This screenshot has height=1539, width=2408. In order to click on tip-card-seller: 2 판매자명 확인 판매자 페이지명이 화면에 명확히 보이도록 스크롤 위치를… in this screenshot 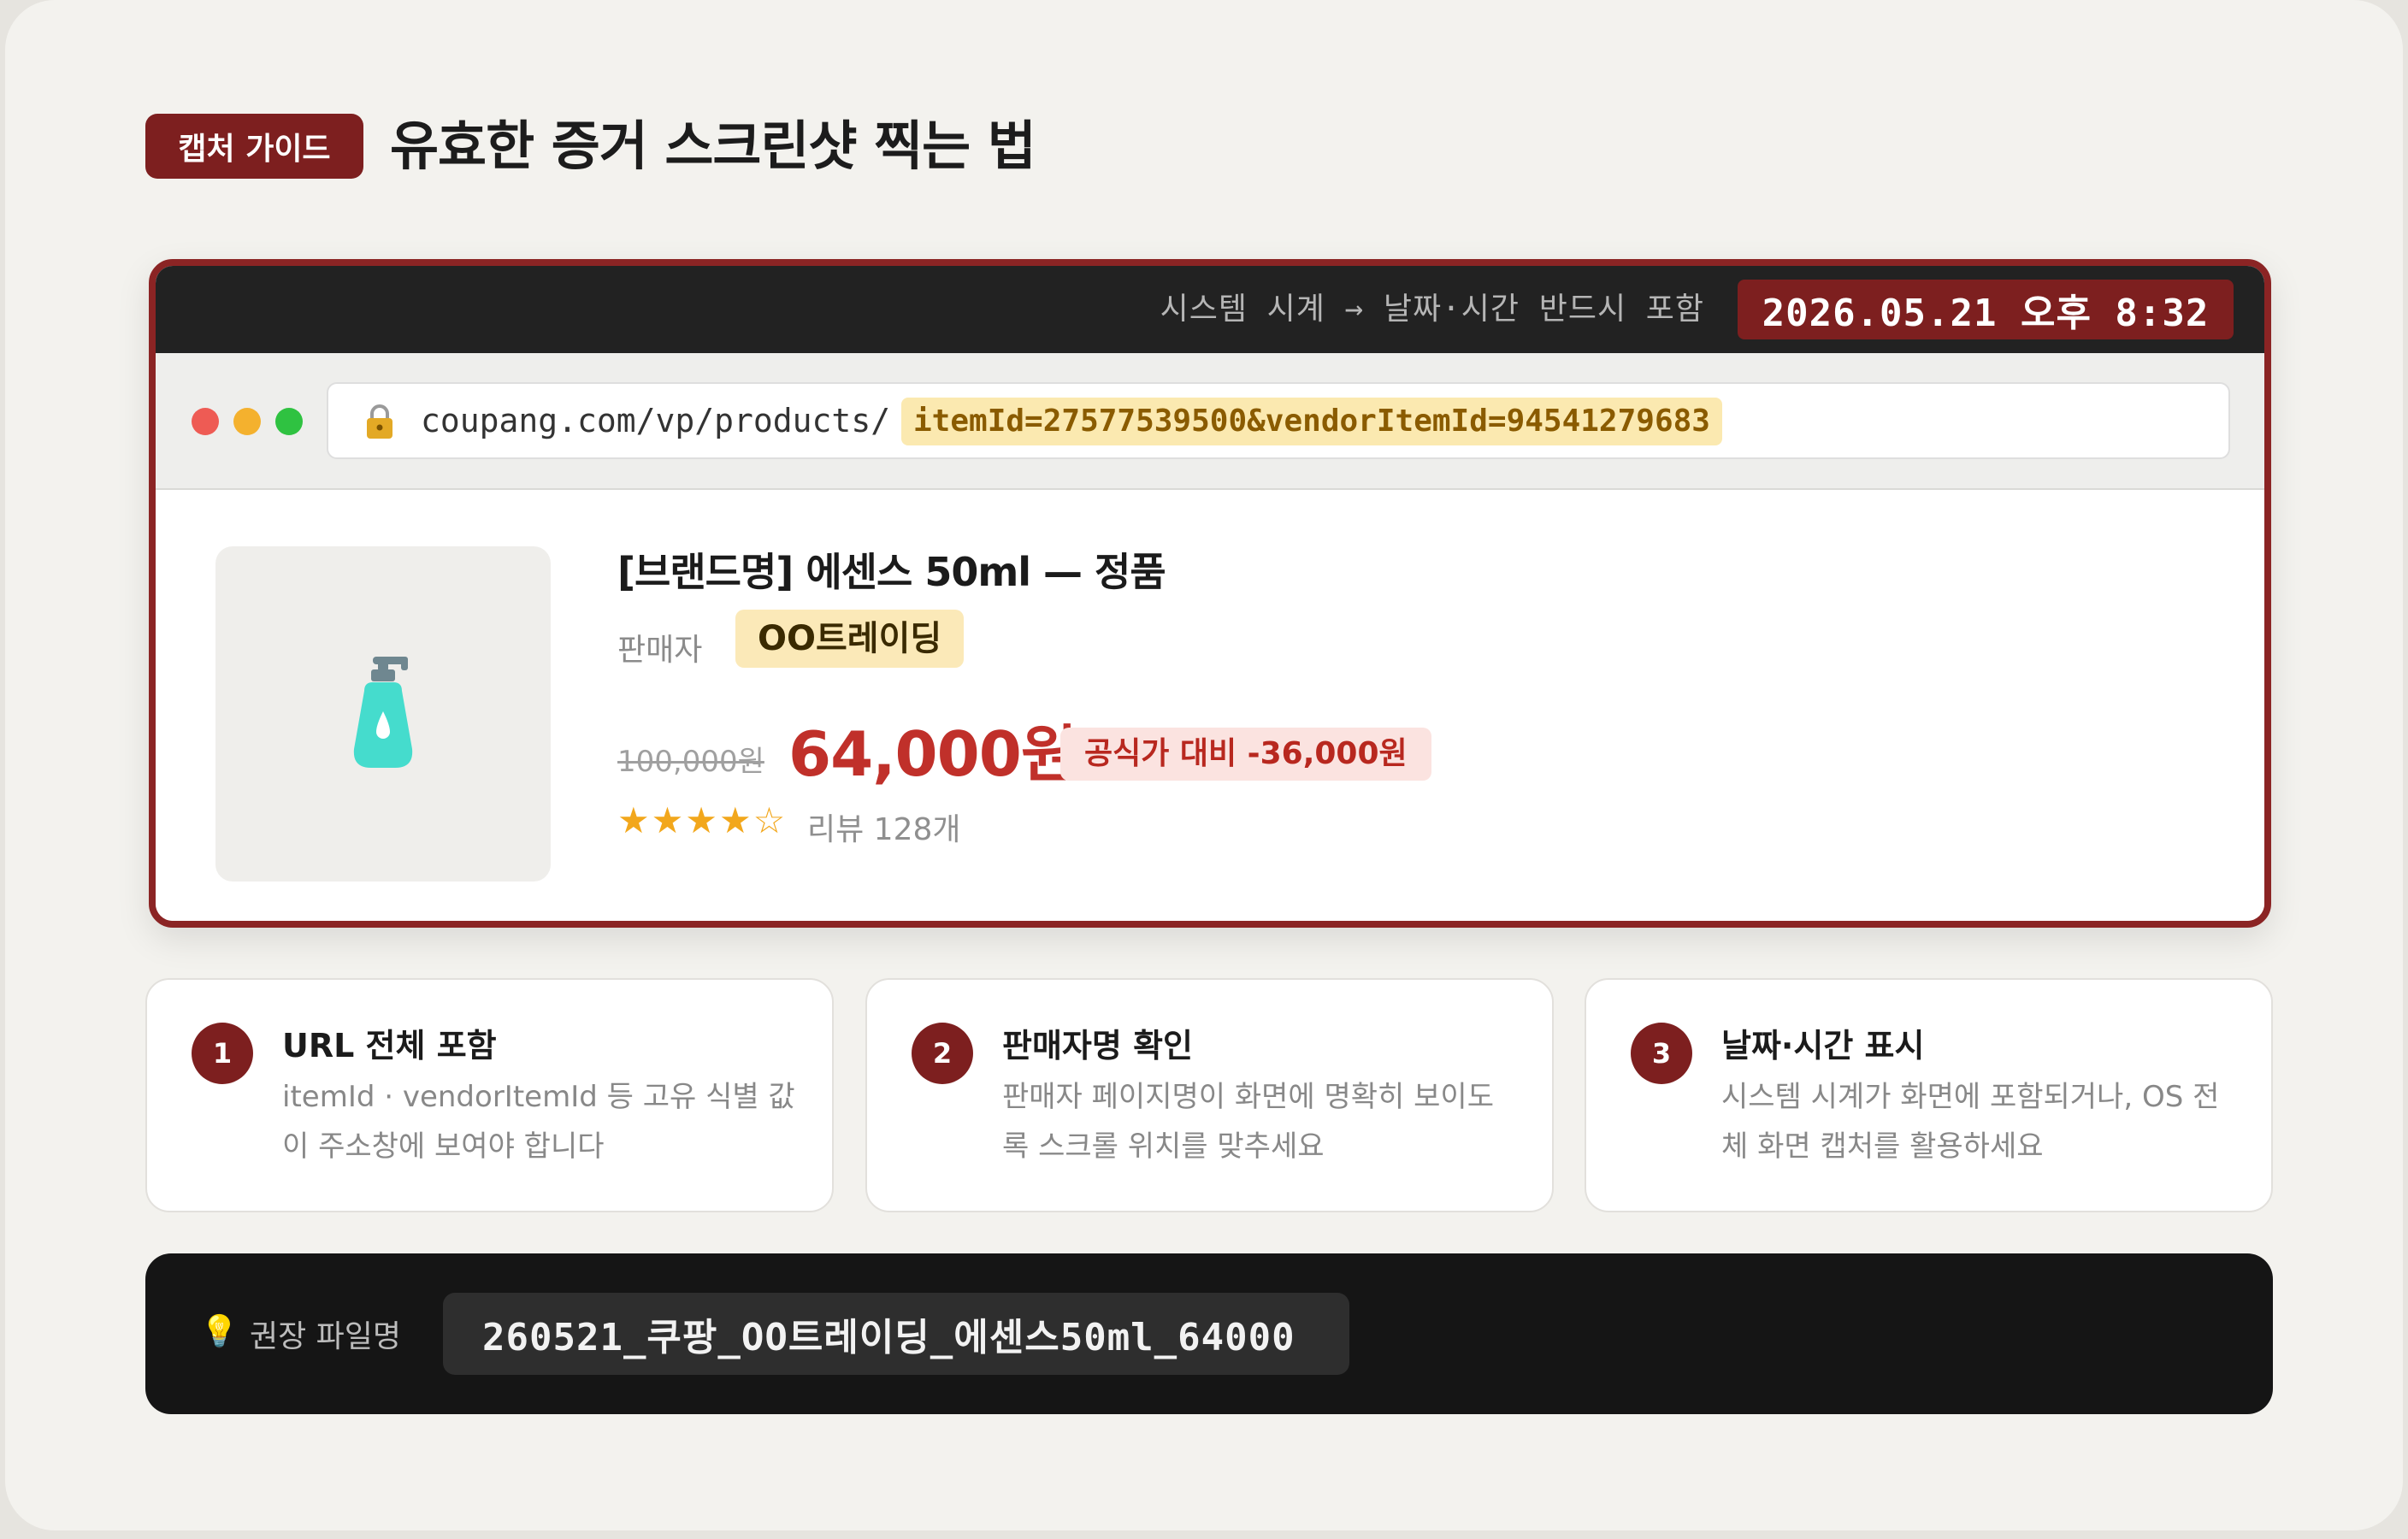, I will do `click(1209, 1095)`.